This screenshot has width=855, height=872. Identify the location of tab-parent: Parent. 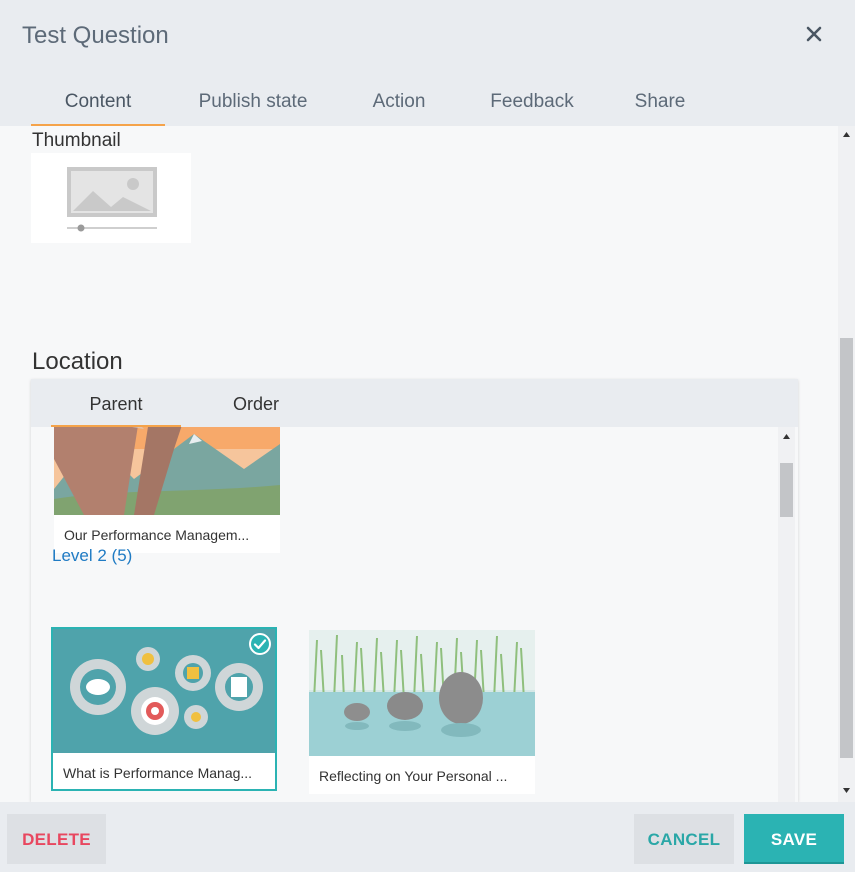
(116, 403).